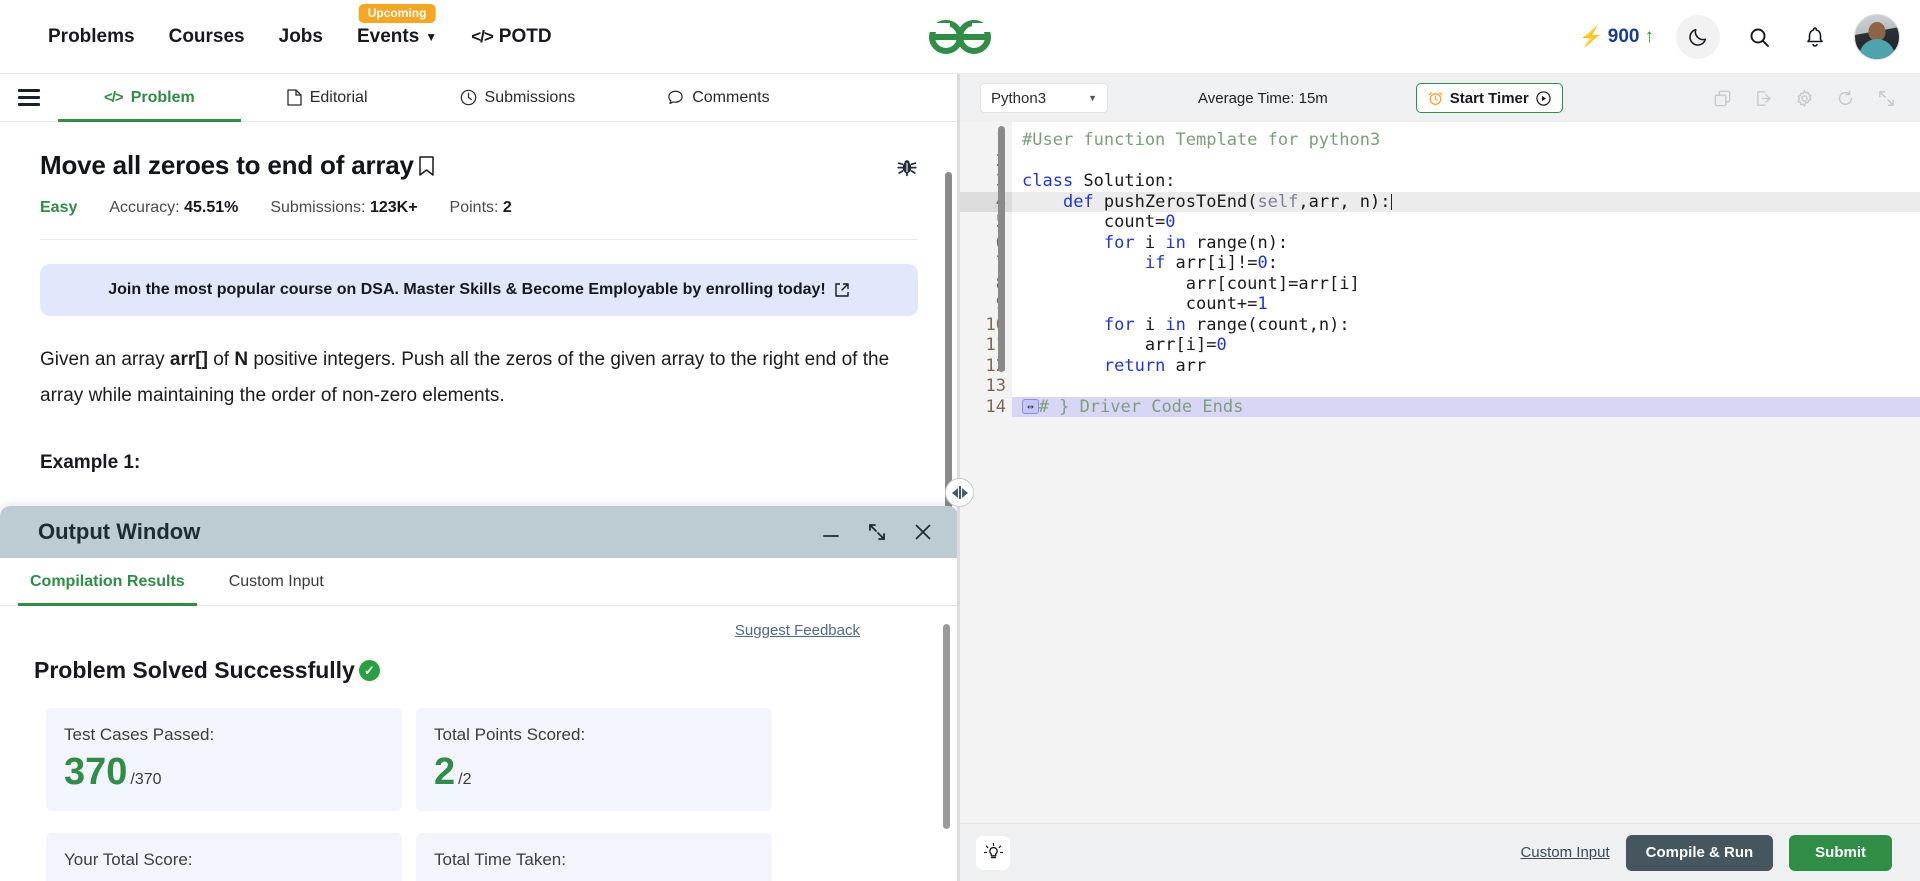 This screenshot has width=1920, height=881. I want to click on total-time-card: Total Time Taken:, so click(594, 857).